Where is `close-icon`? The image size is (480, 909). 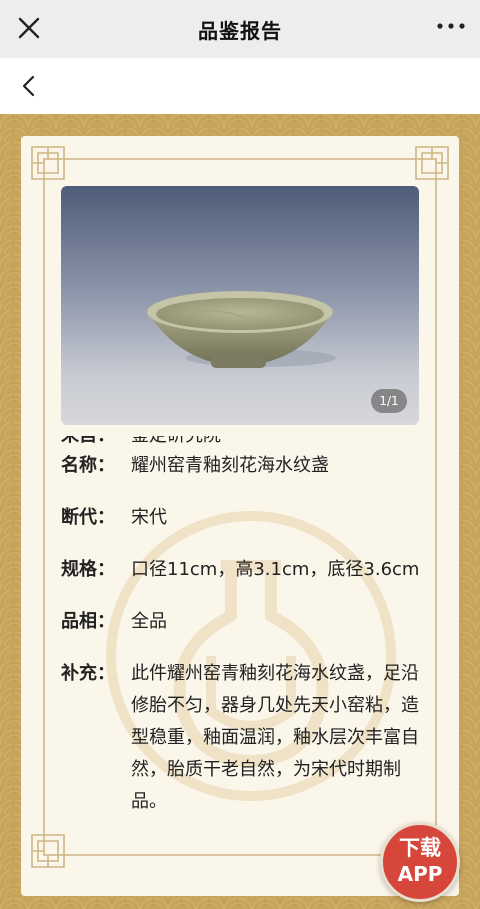 close-icon is located at coordinates (29, 28).